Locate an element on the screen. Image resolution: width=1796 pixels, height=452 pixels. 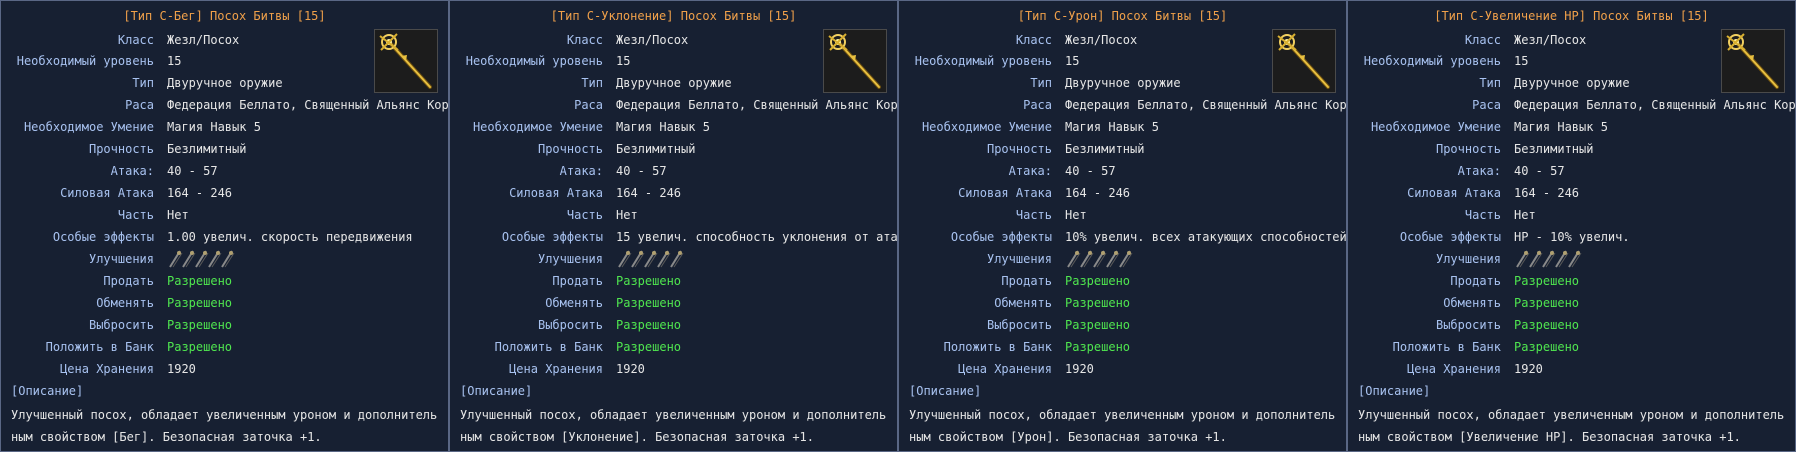
item-title: [Тип С-Увеличение HP] Посох Битвы [15] is located at coordinates (1571, 16).